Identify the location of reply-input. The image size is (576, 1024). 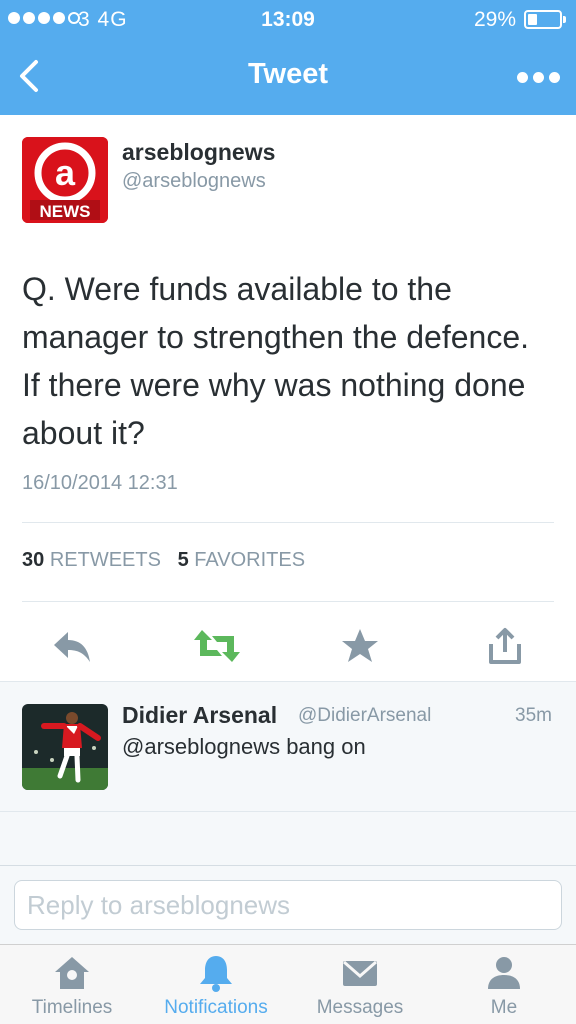
(288, 905).